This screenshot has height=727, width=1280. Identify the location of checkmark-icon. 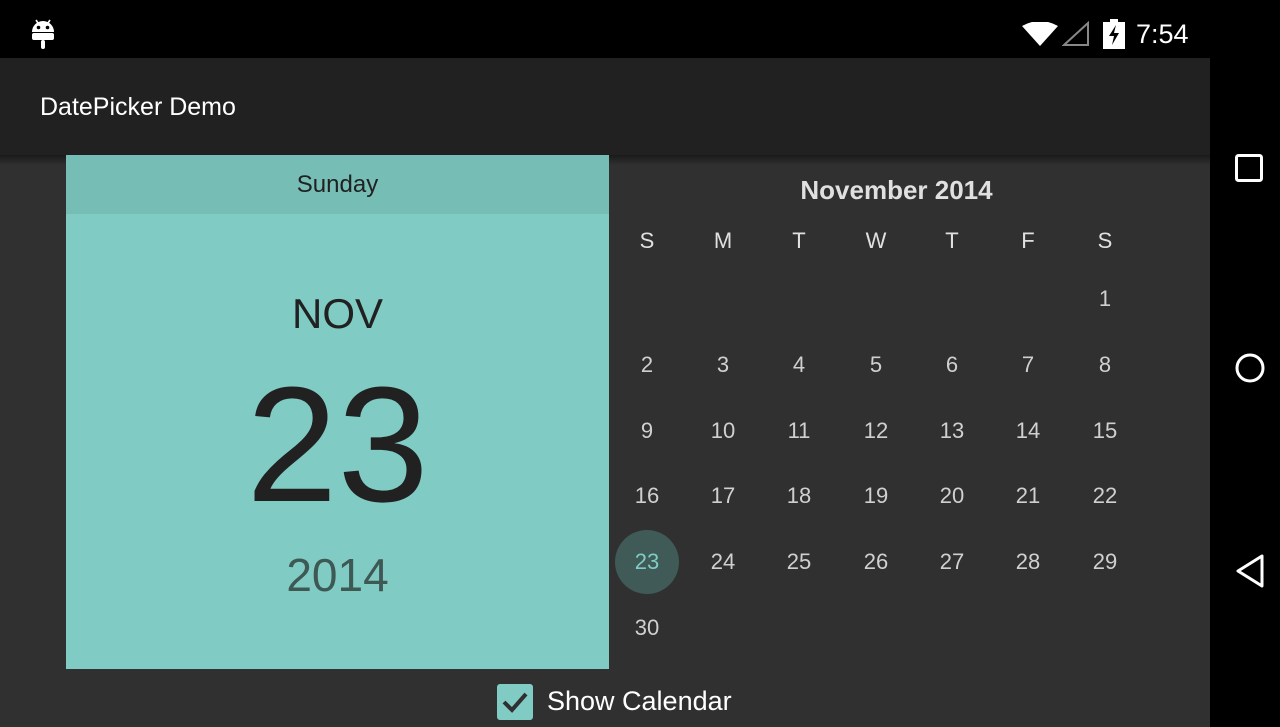
(515, 702).